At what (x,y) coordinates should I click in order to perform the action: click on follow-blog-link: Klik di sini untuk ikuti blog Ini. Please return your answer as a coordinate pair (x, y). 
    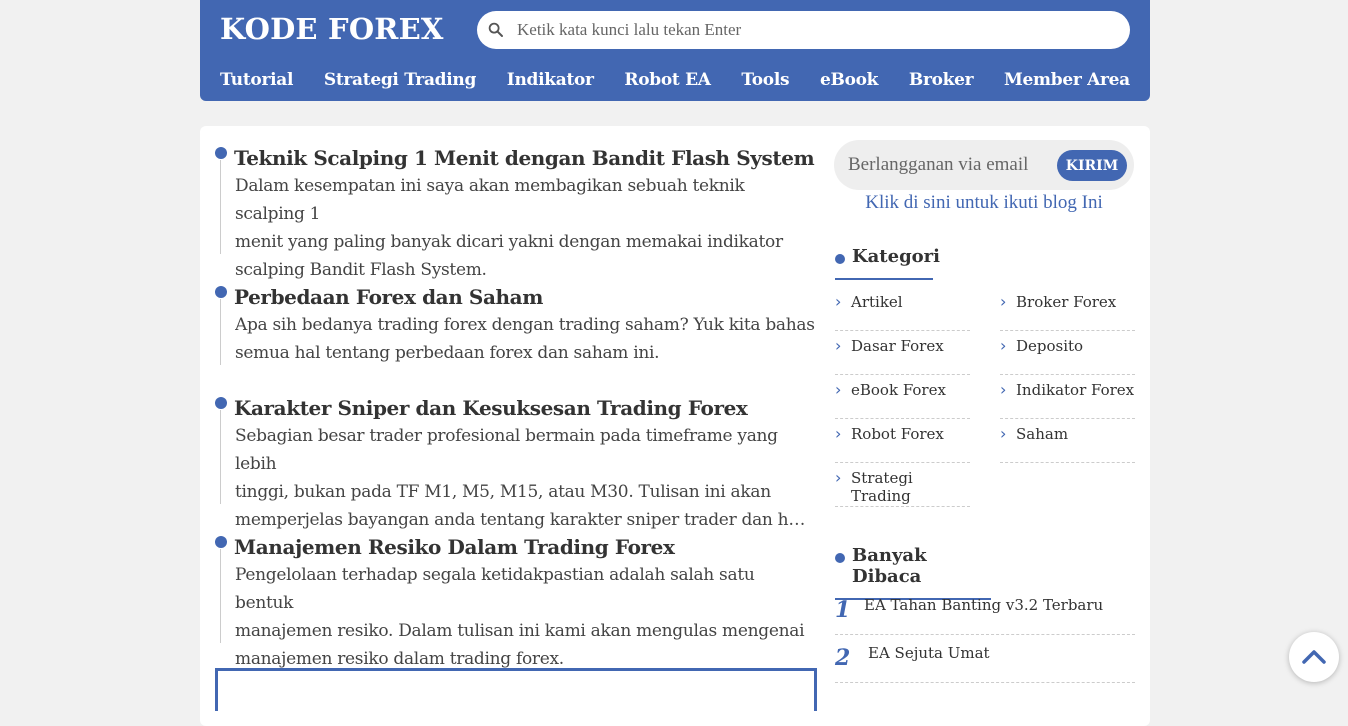
    Looking at the image, I should click on (984, 203).